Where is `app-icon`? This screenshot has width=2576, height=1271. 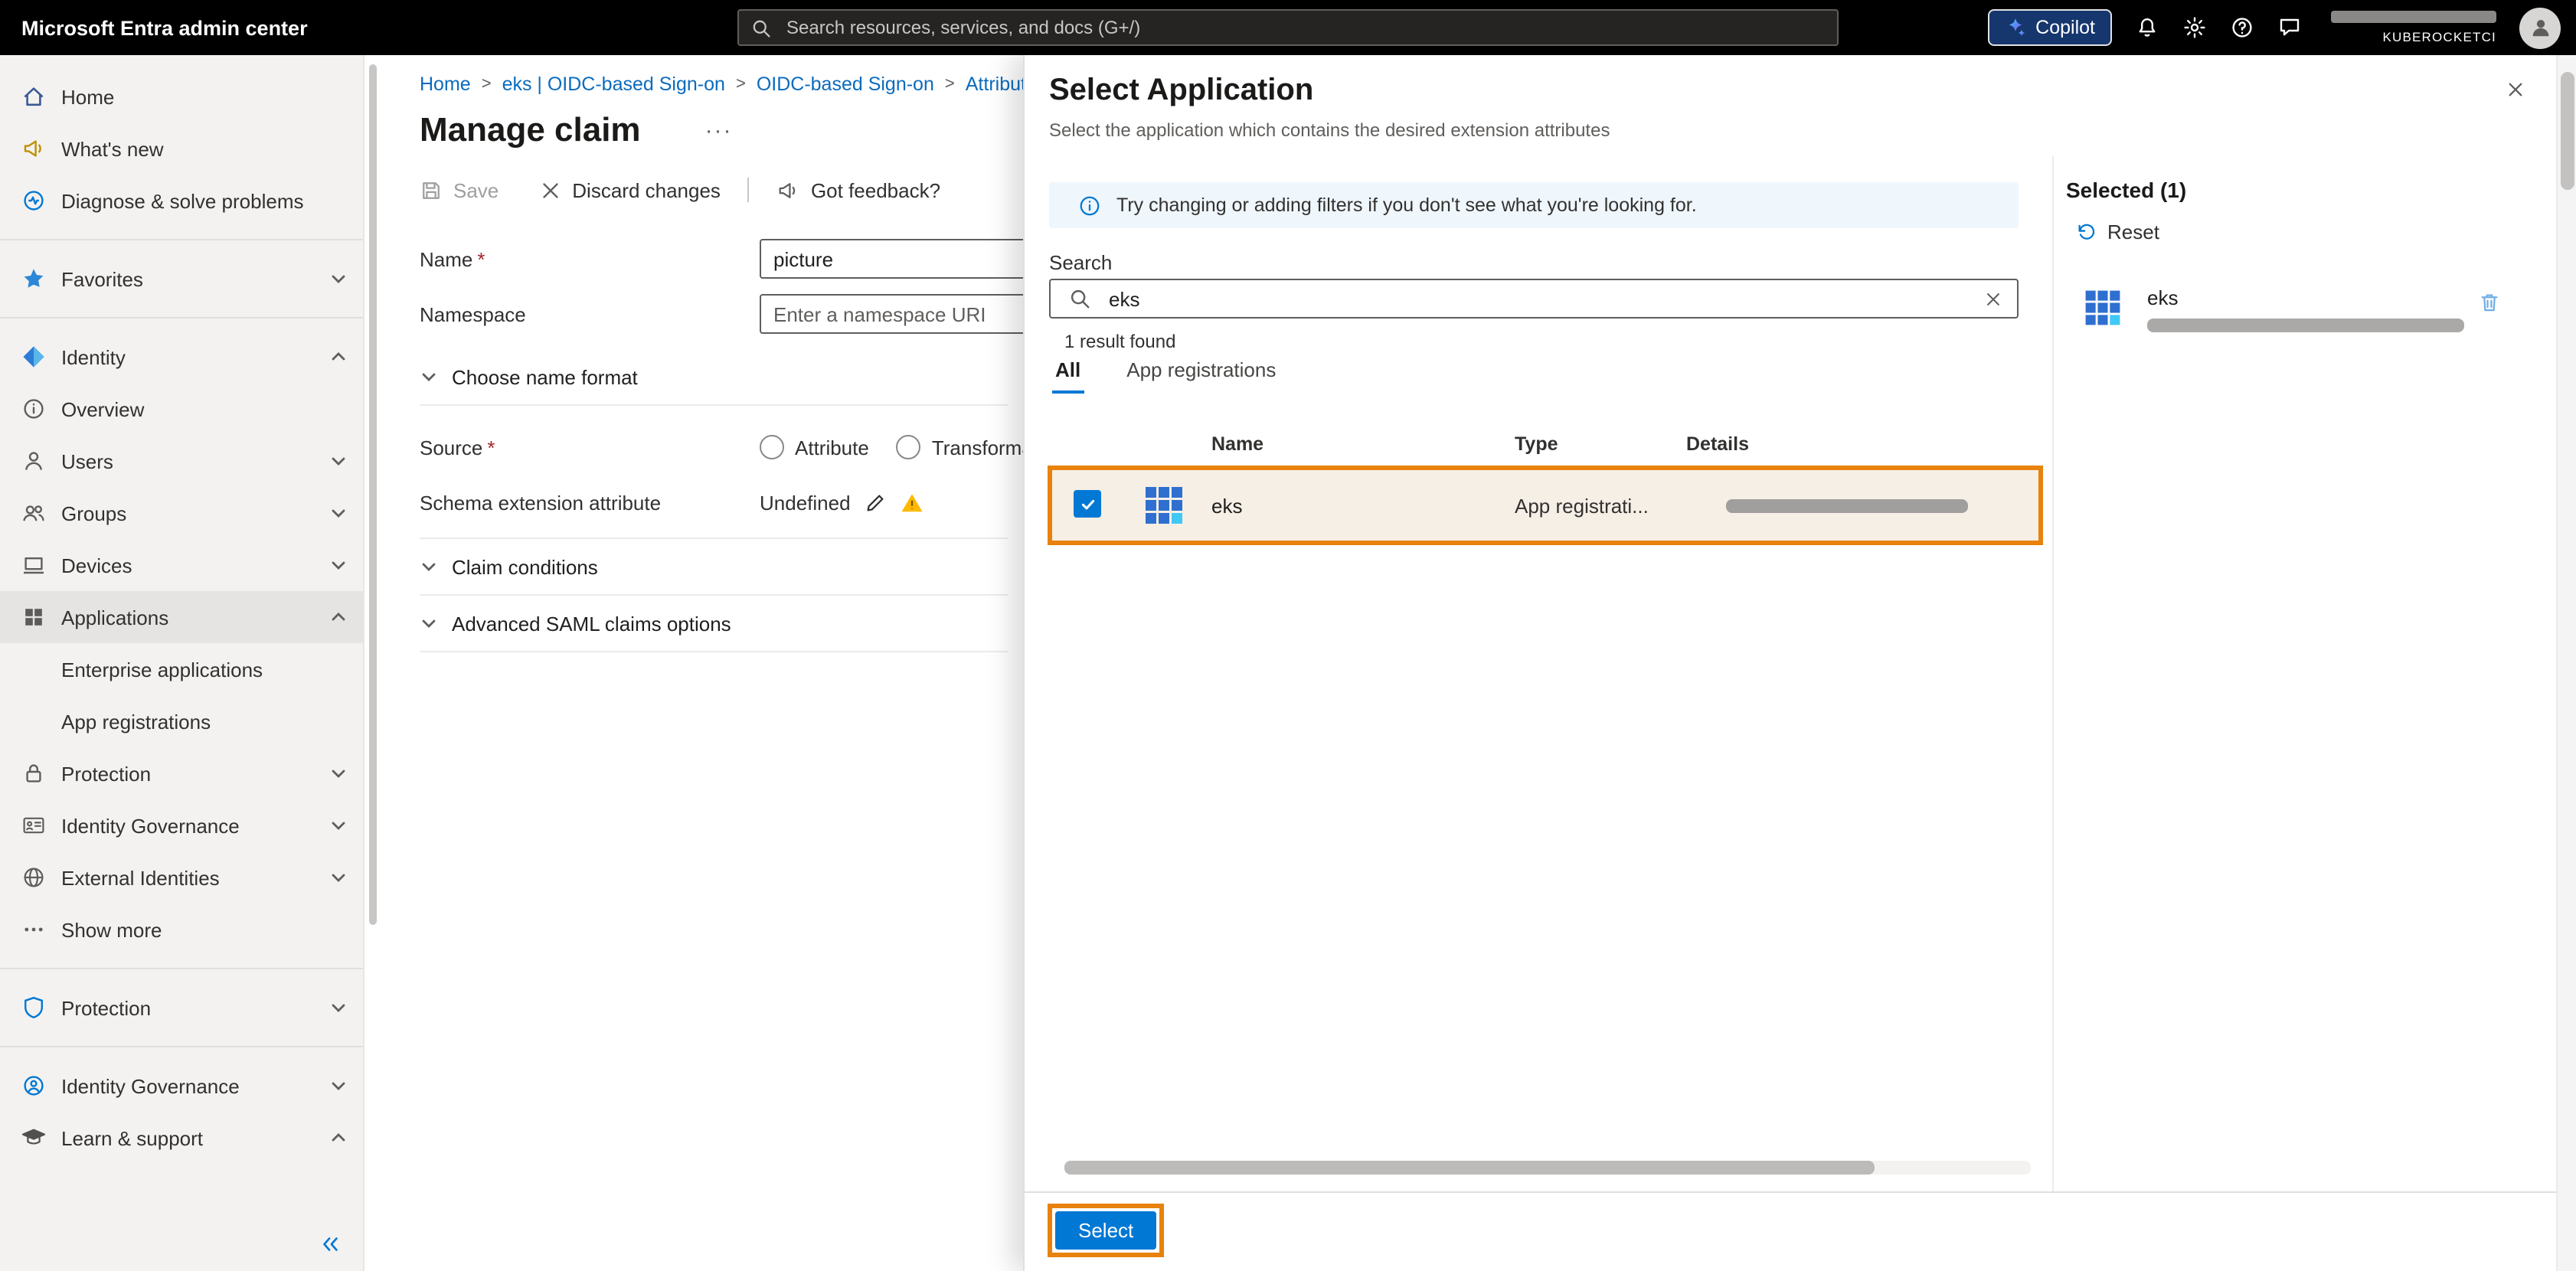
app-icon is located at coordinates (2102, 307).